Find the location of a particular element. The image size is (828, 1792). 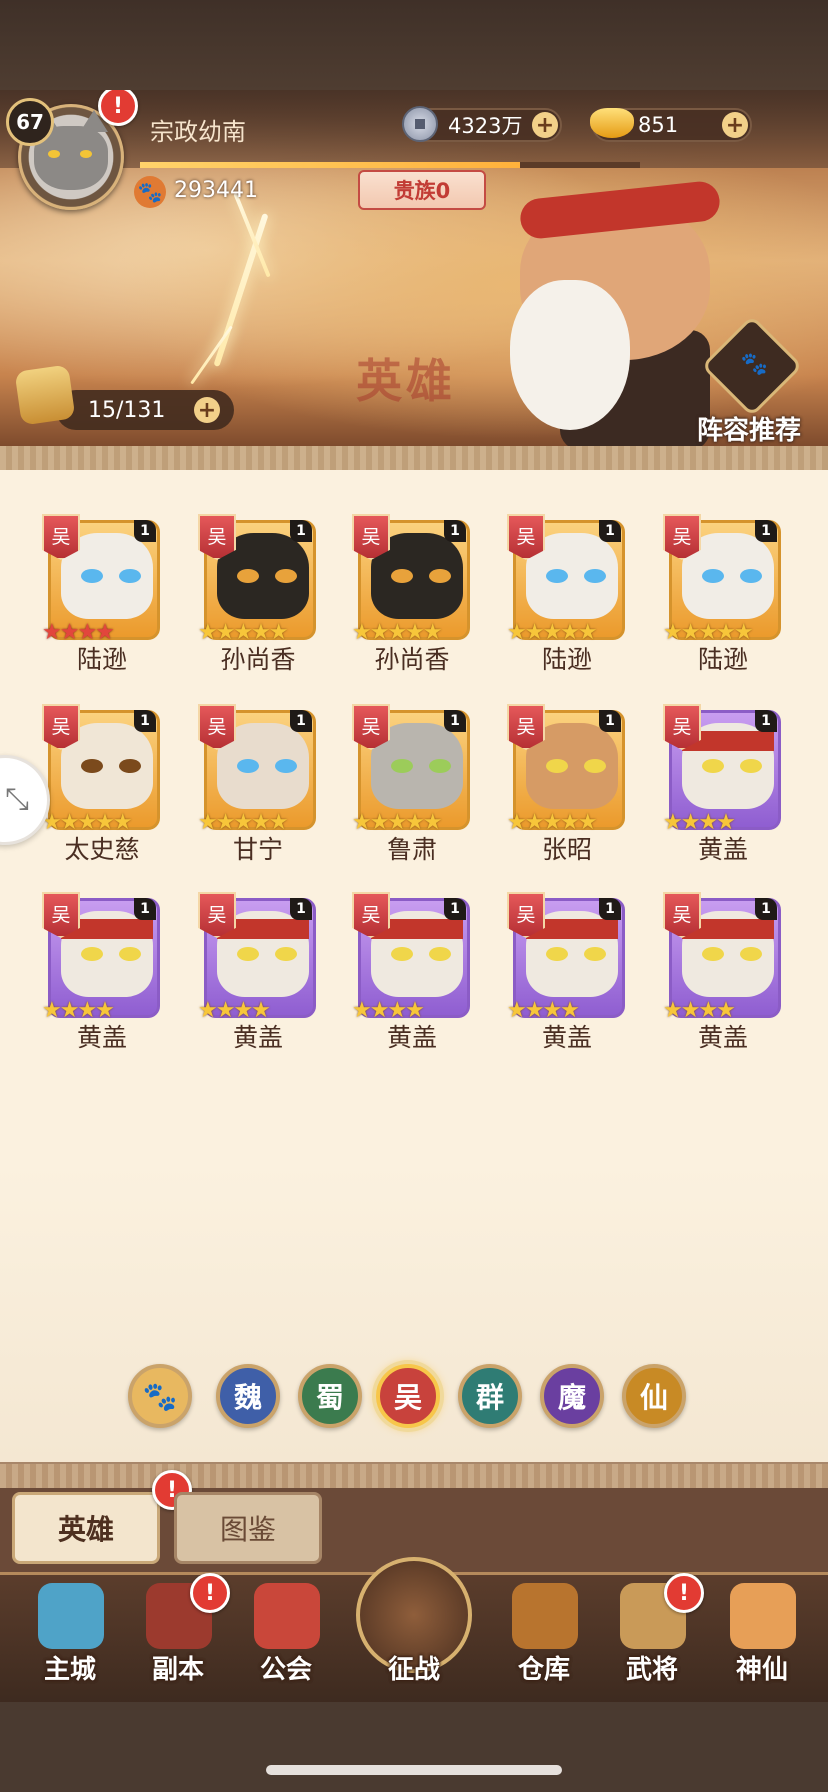

noble-badge: 贵族0 is located at coordinates (422, 190).